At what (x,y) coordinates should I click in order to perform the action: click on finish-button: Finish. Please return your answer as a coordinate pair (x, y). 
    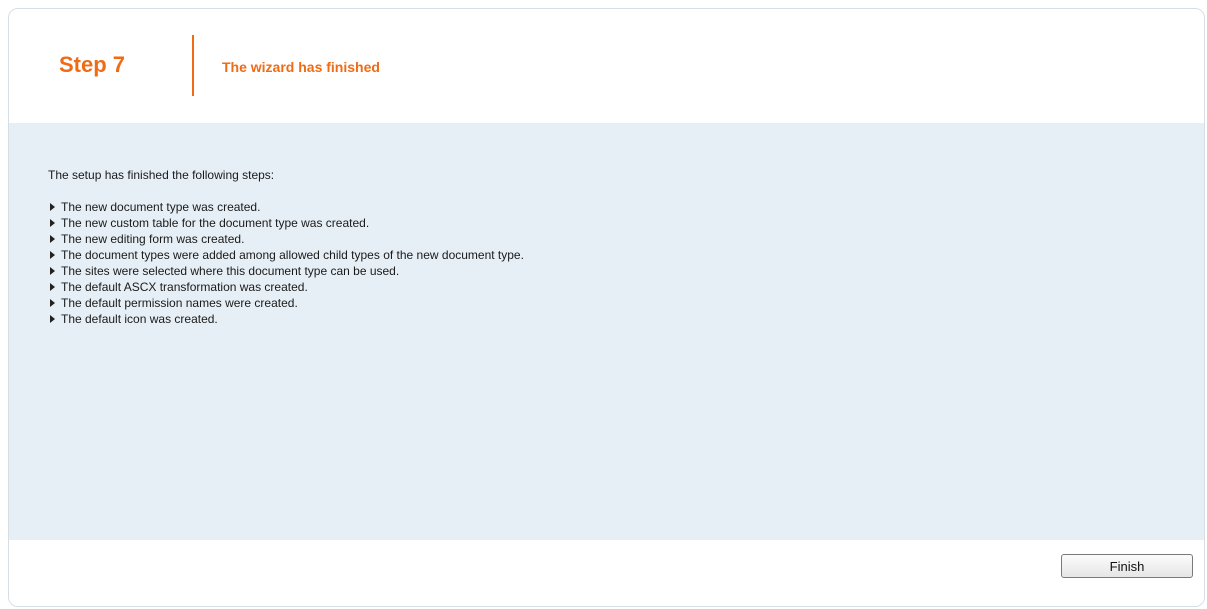
    Looking at the image, I should click on (1127, 566).